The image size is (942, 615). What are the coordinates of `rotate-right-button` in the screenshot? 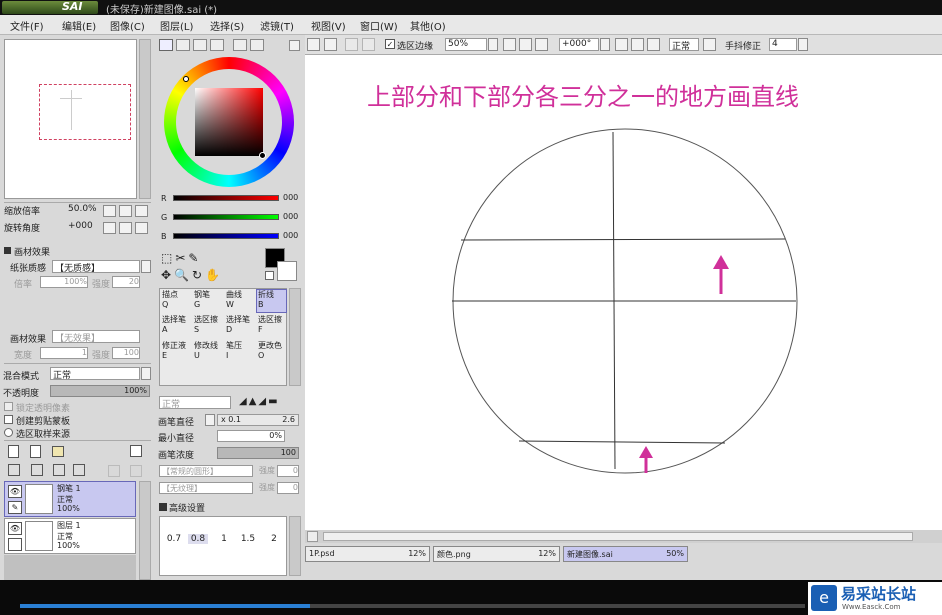 It's located at (125, 228).